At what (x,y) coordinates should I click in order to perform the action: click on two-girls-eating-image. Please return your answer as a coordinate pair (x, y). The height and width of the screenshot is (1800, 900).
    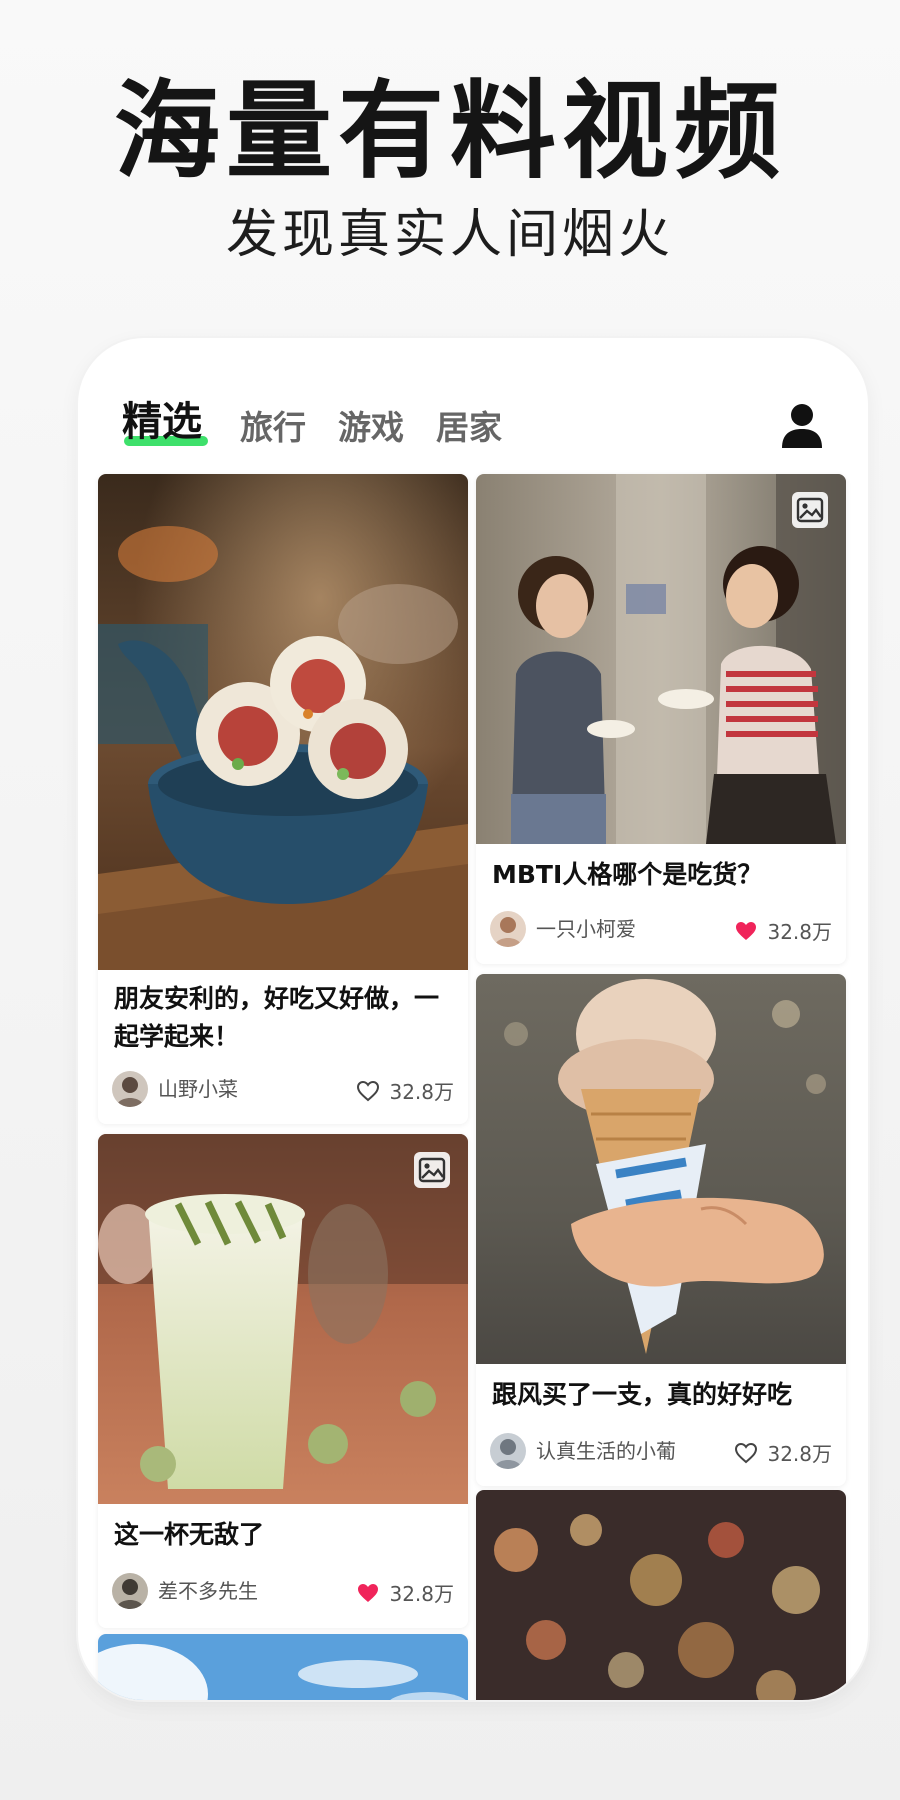
    Looking at the image, I should click on (661, 659).